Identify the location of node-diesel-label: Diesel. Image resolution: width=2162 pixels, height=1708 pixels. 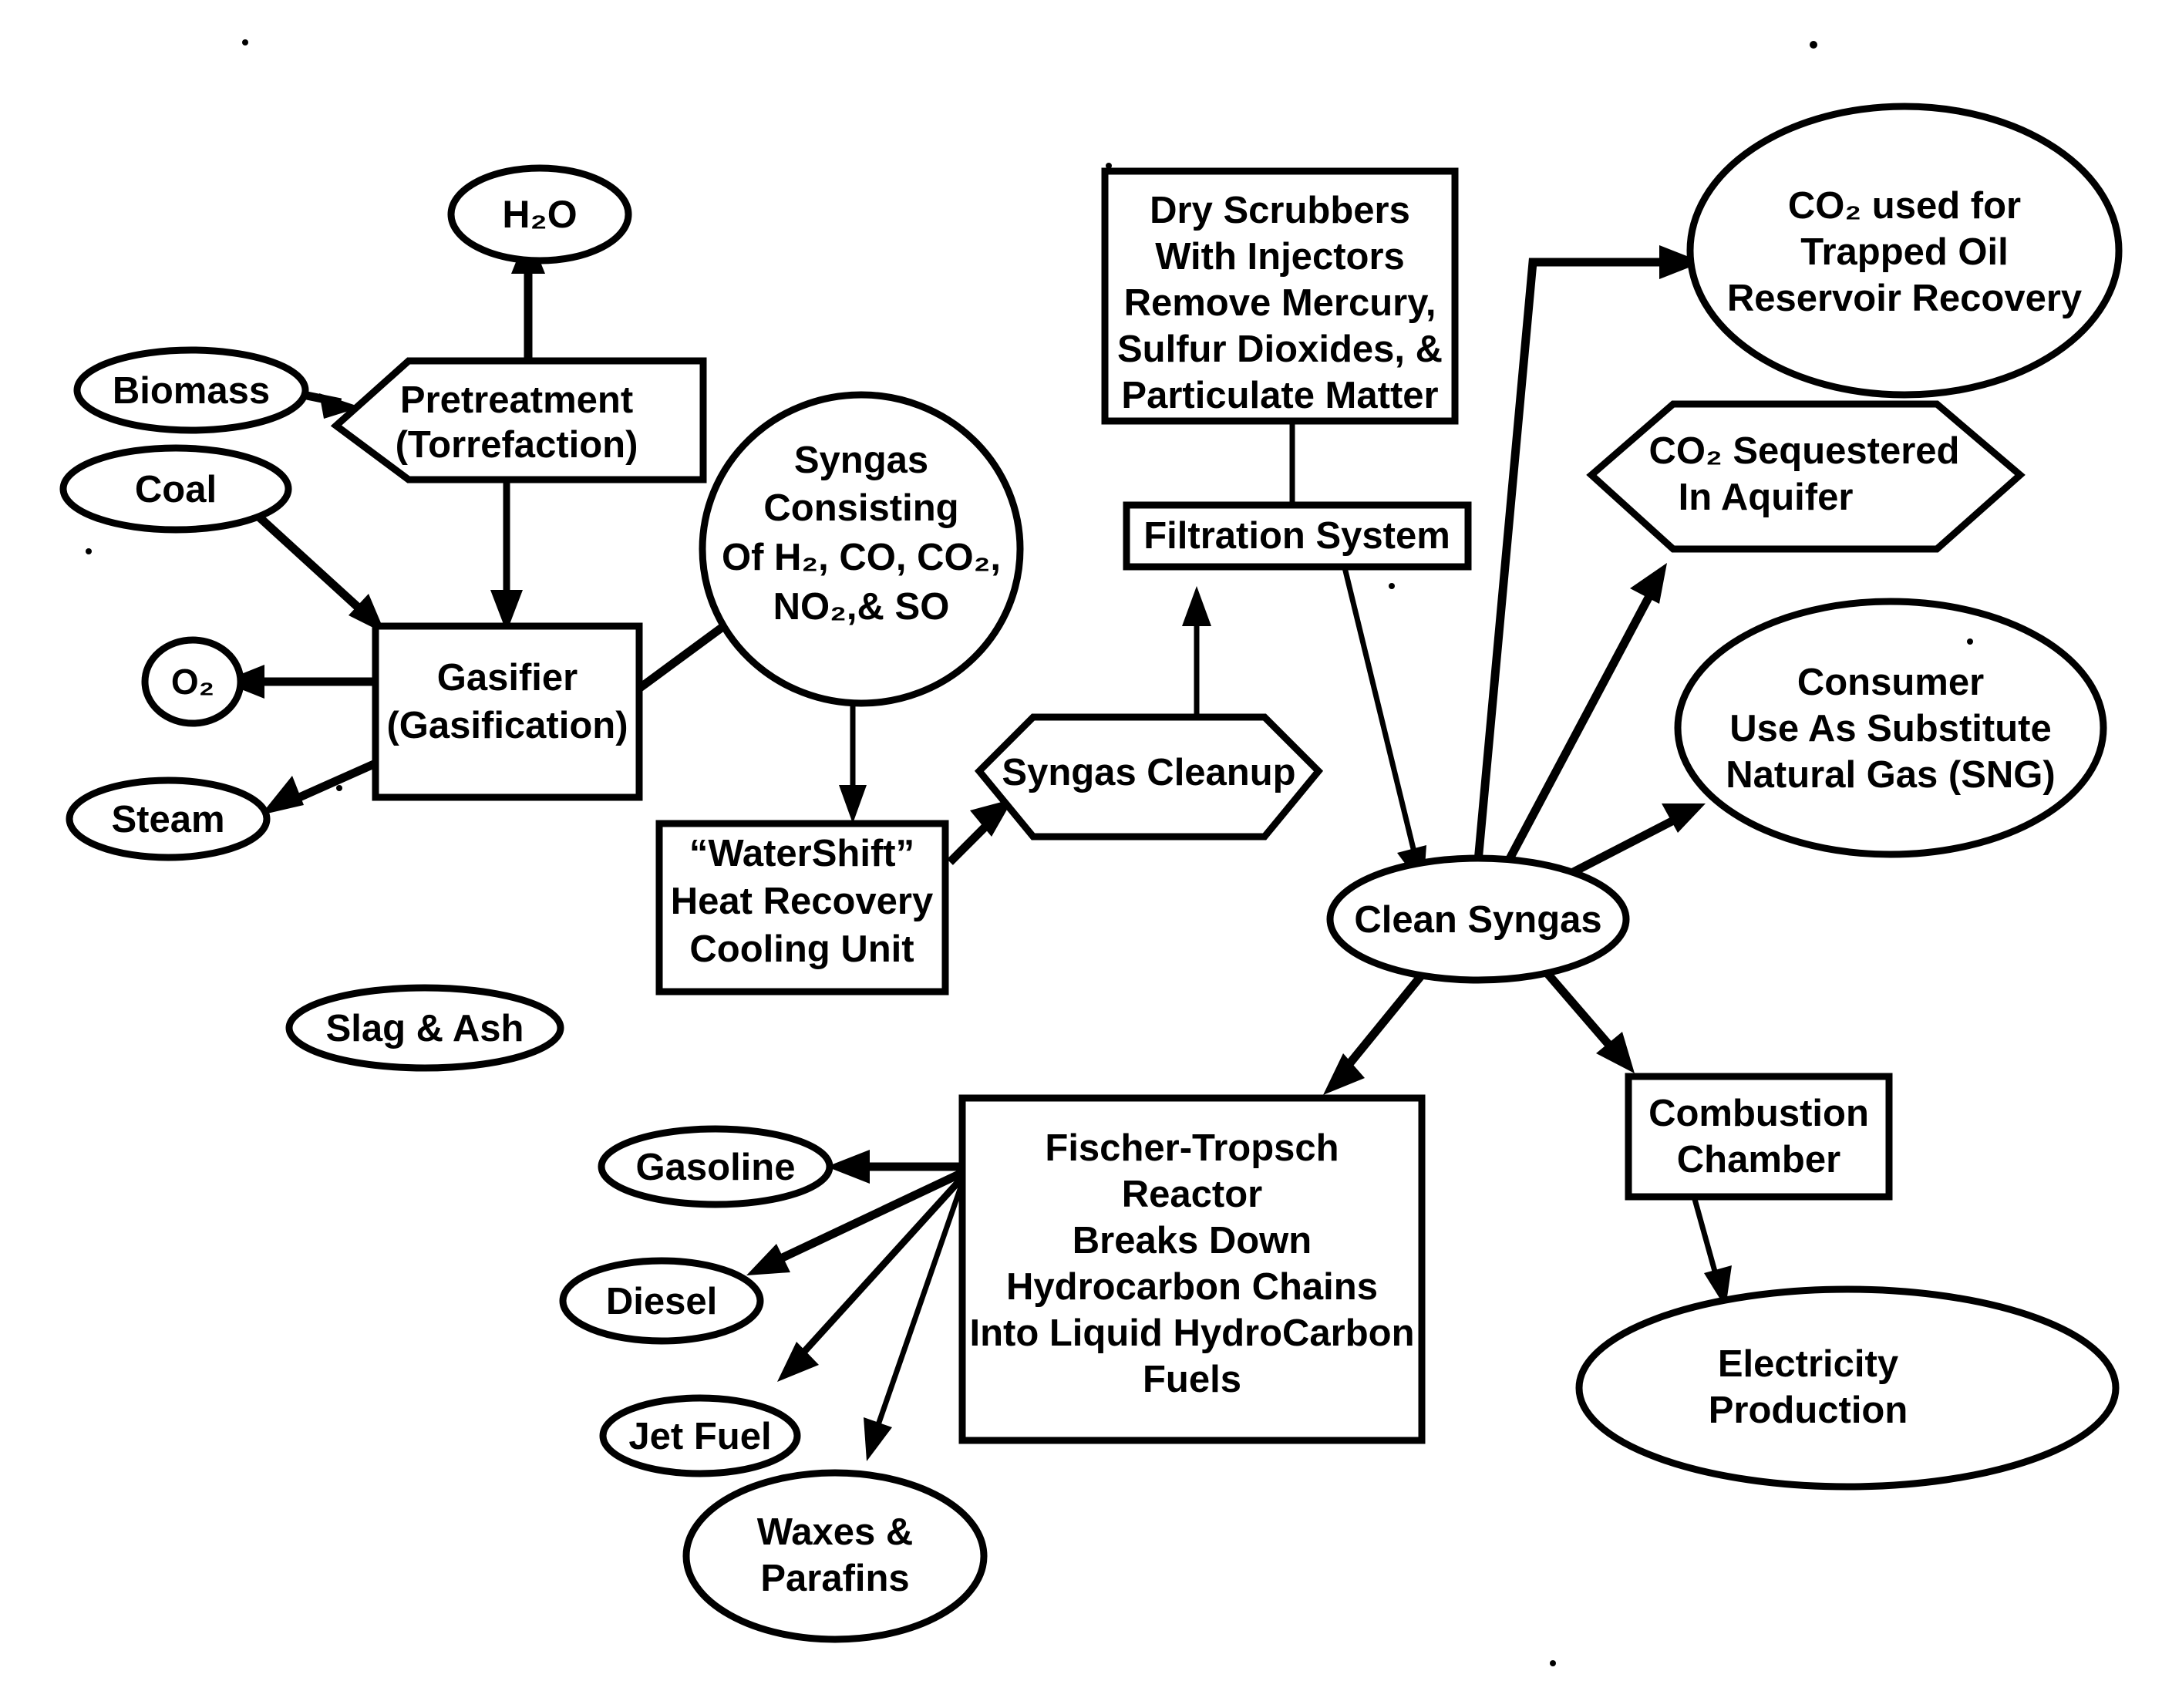
(661, 1301).